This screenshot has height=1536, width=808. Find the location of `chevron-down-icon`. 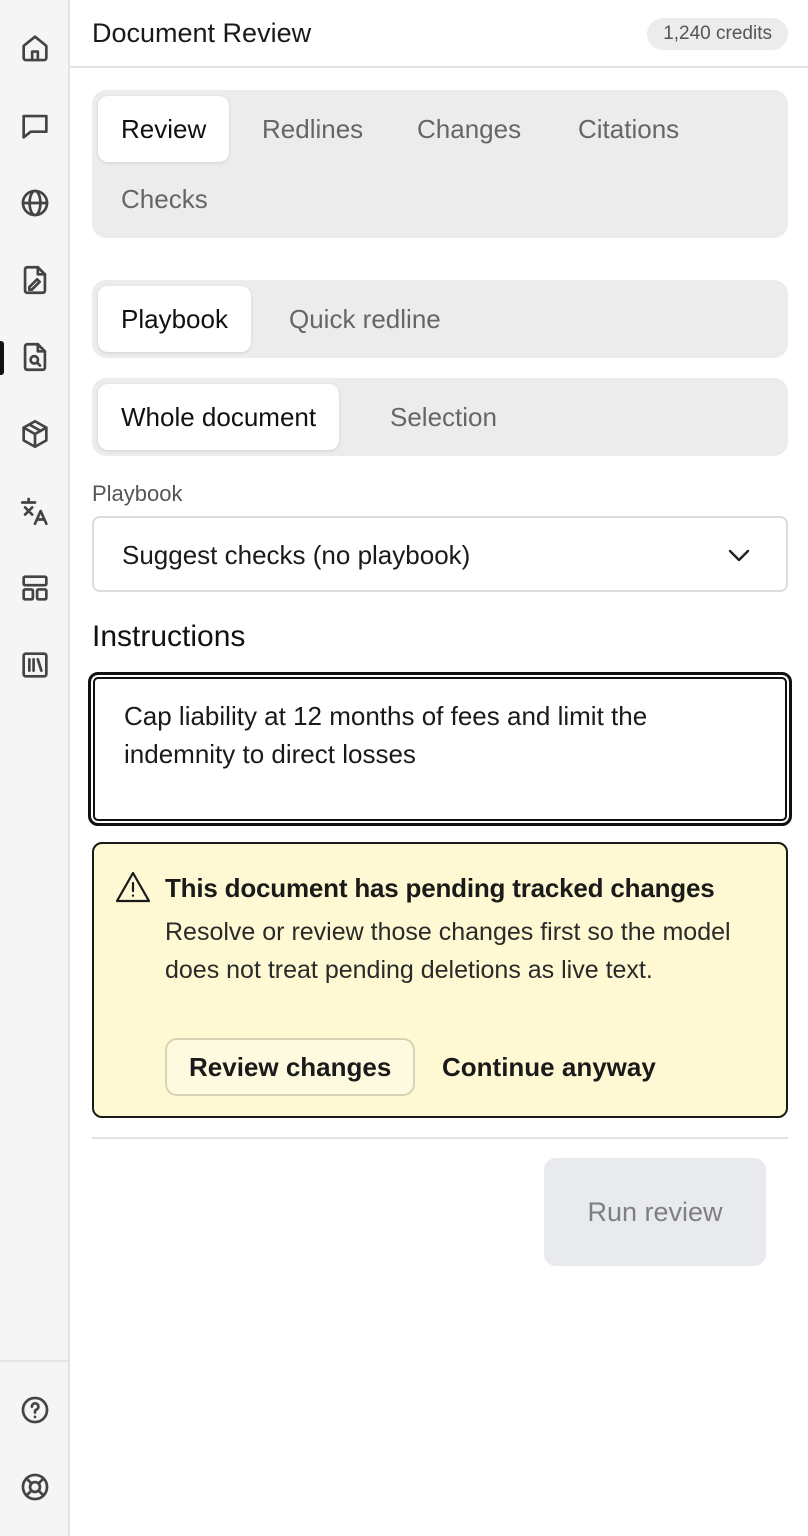

chevron-down-icon is located at coordinates (739, 555).